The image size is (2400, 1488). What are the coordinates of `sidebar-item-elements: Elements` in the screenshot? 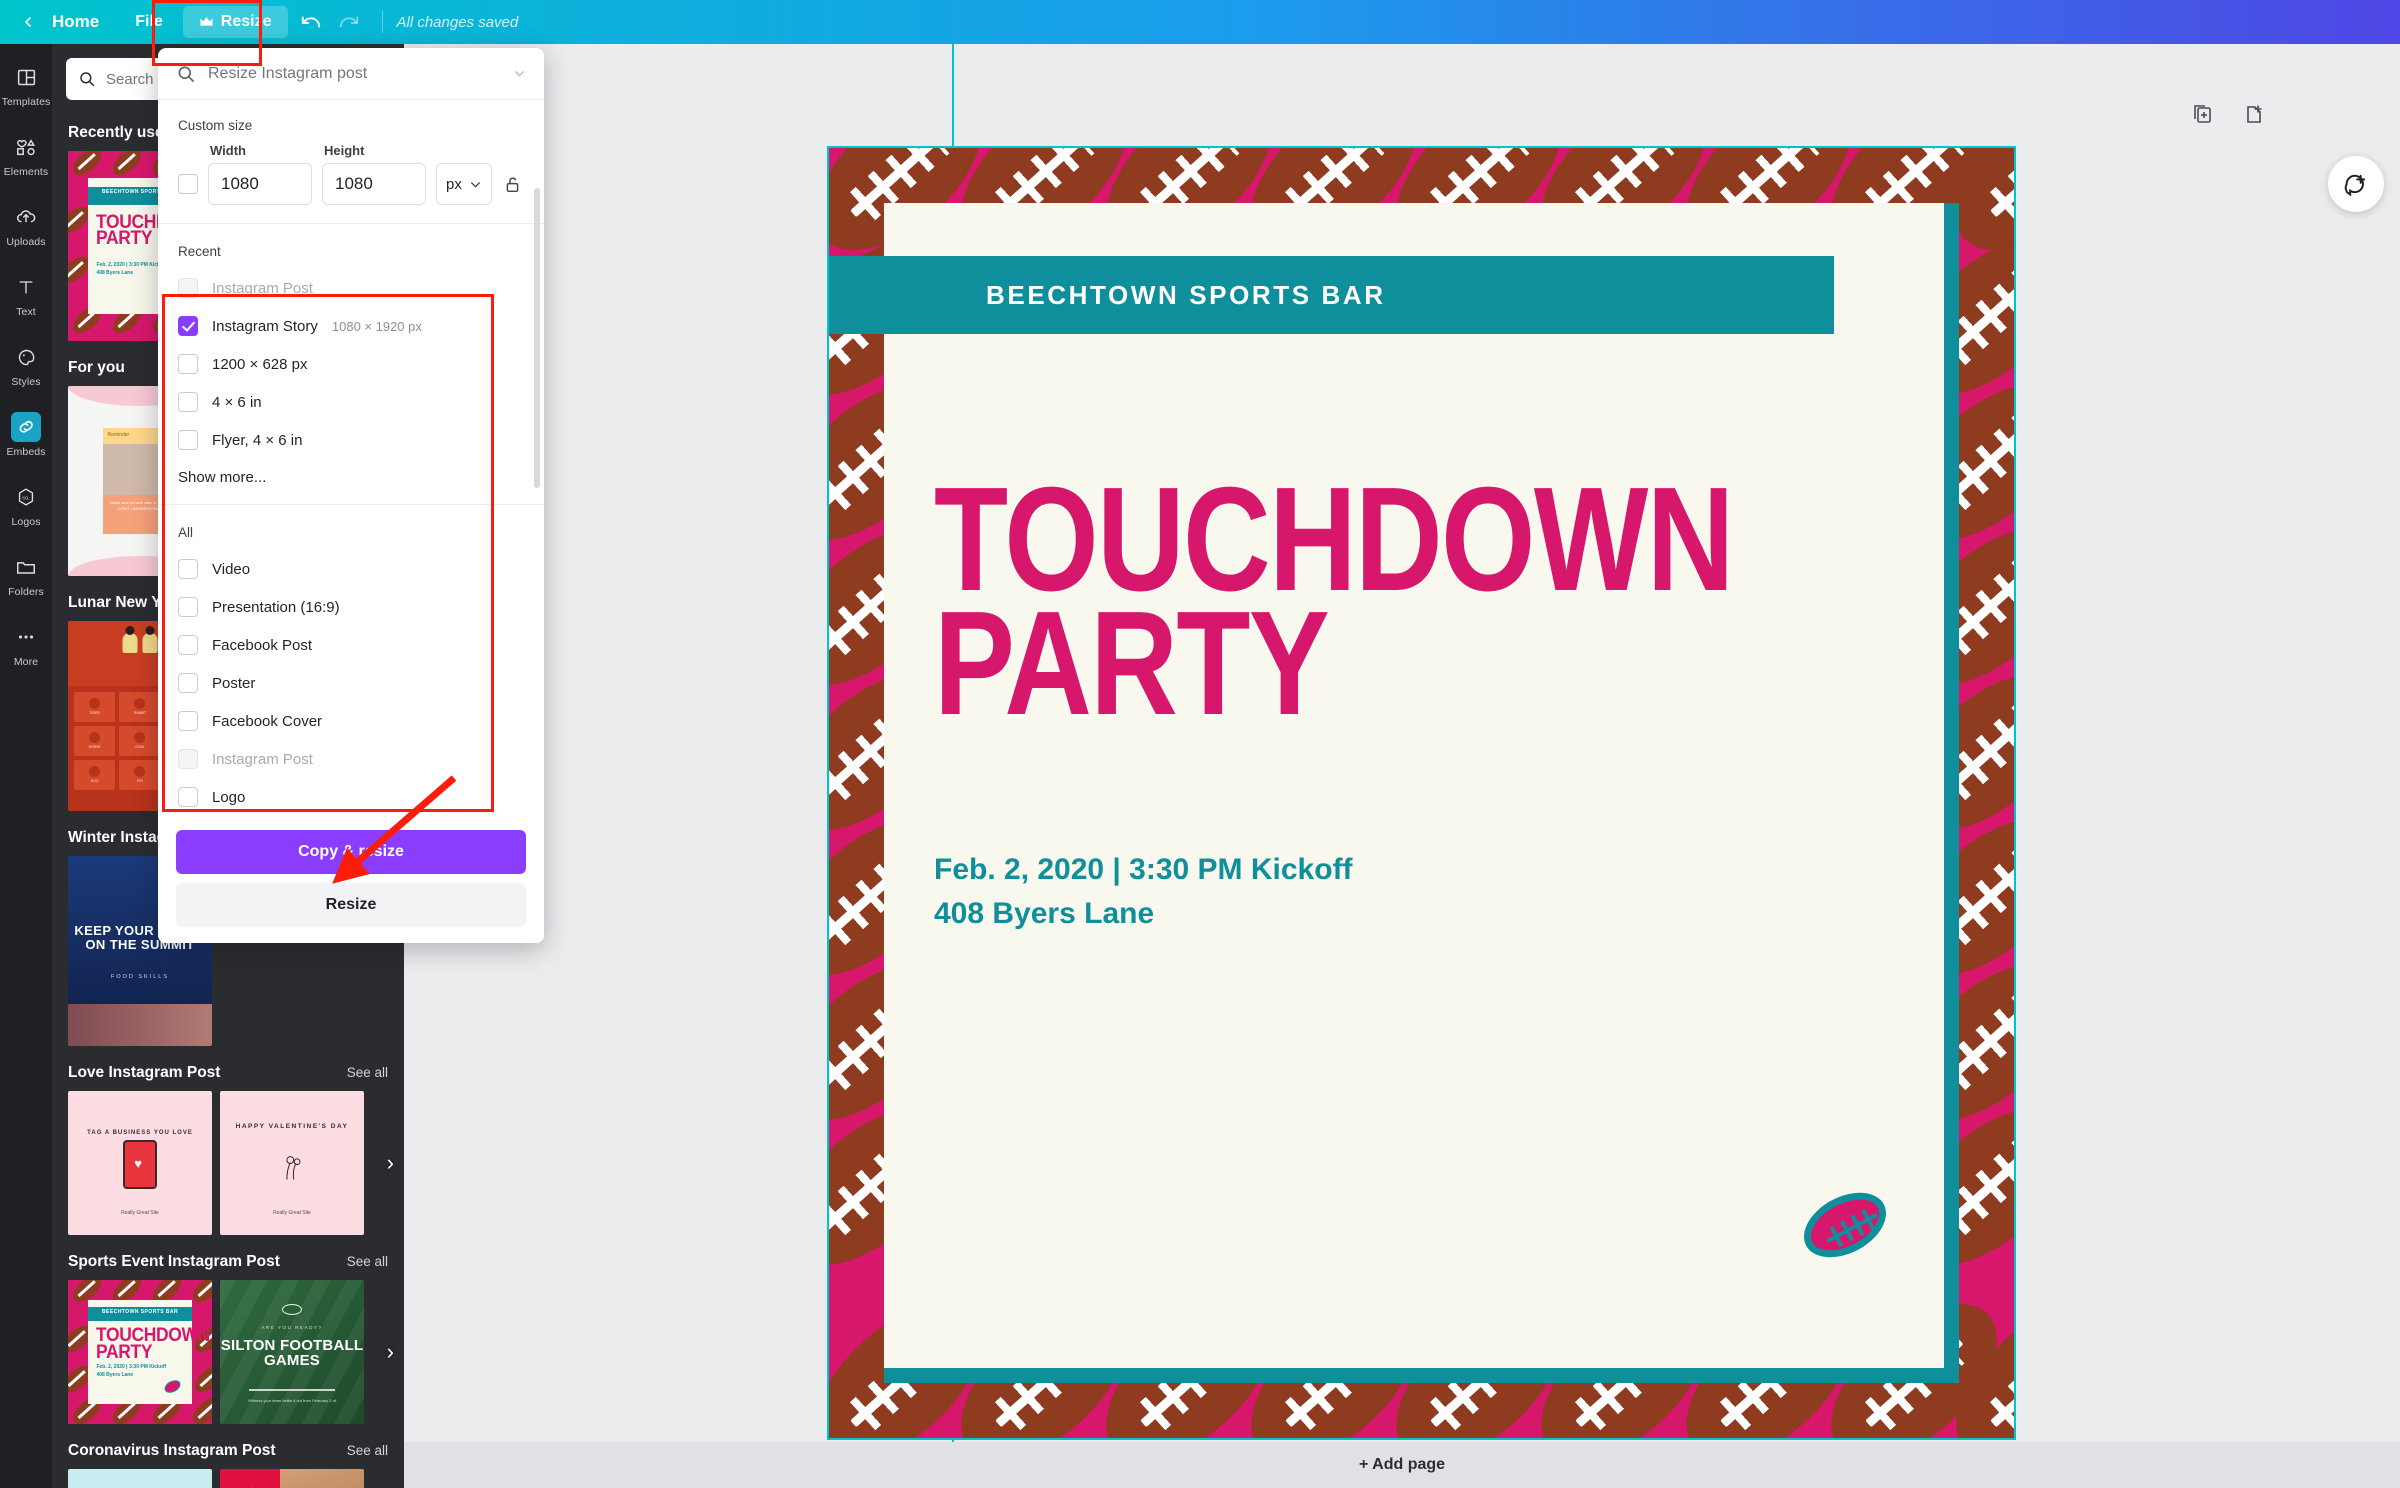 It's located at (26, 155).